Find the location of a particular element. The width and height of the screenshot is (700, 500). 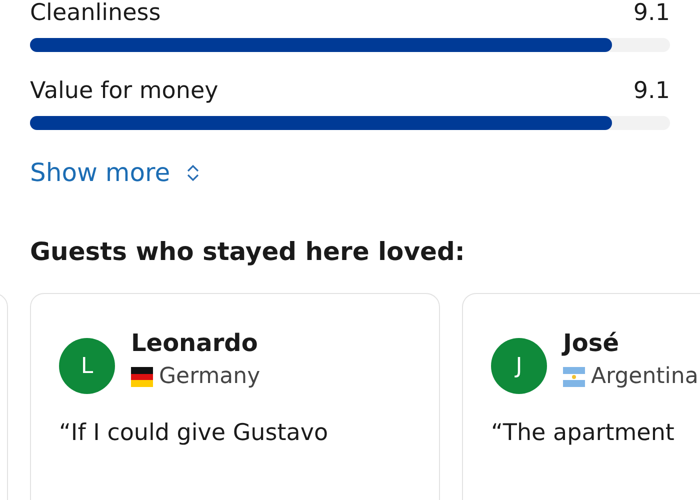

show-more-link: Show more is located at coordinates (115, 172).